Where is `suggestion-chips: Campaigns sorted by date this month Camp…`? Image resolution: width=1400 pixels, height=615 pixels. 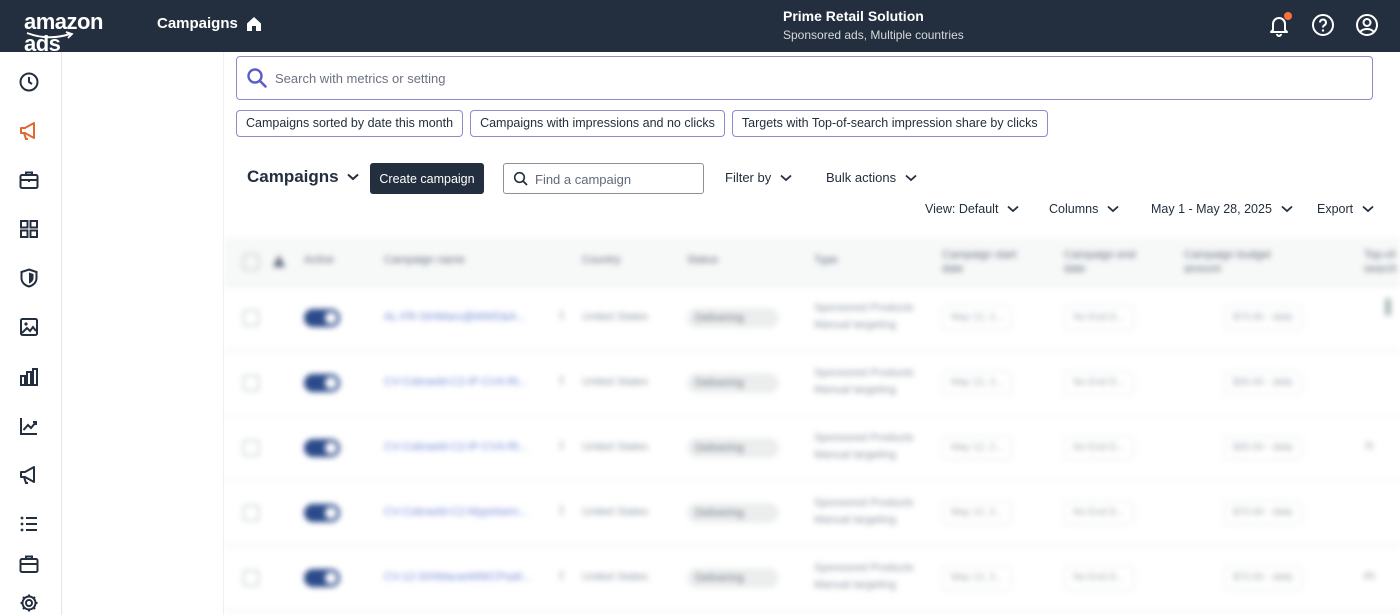
suggestion-chips: Campaigns sorted by date this month Camp… is located at coordinates (642, 123).